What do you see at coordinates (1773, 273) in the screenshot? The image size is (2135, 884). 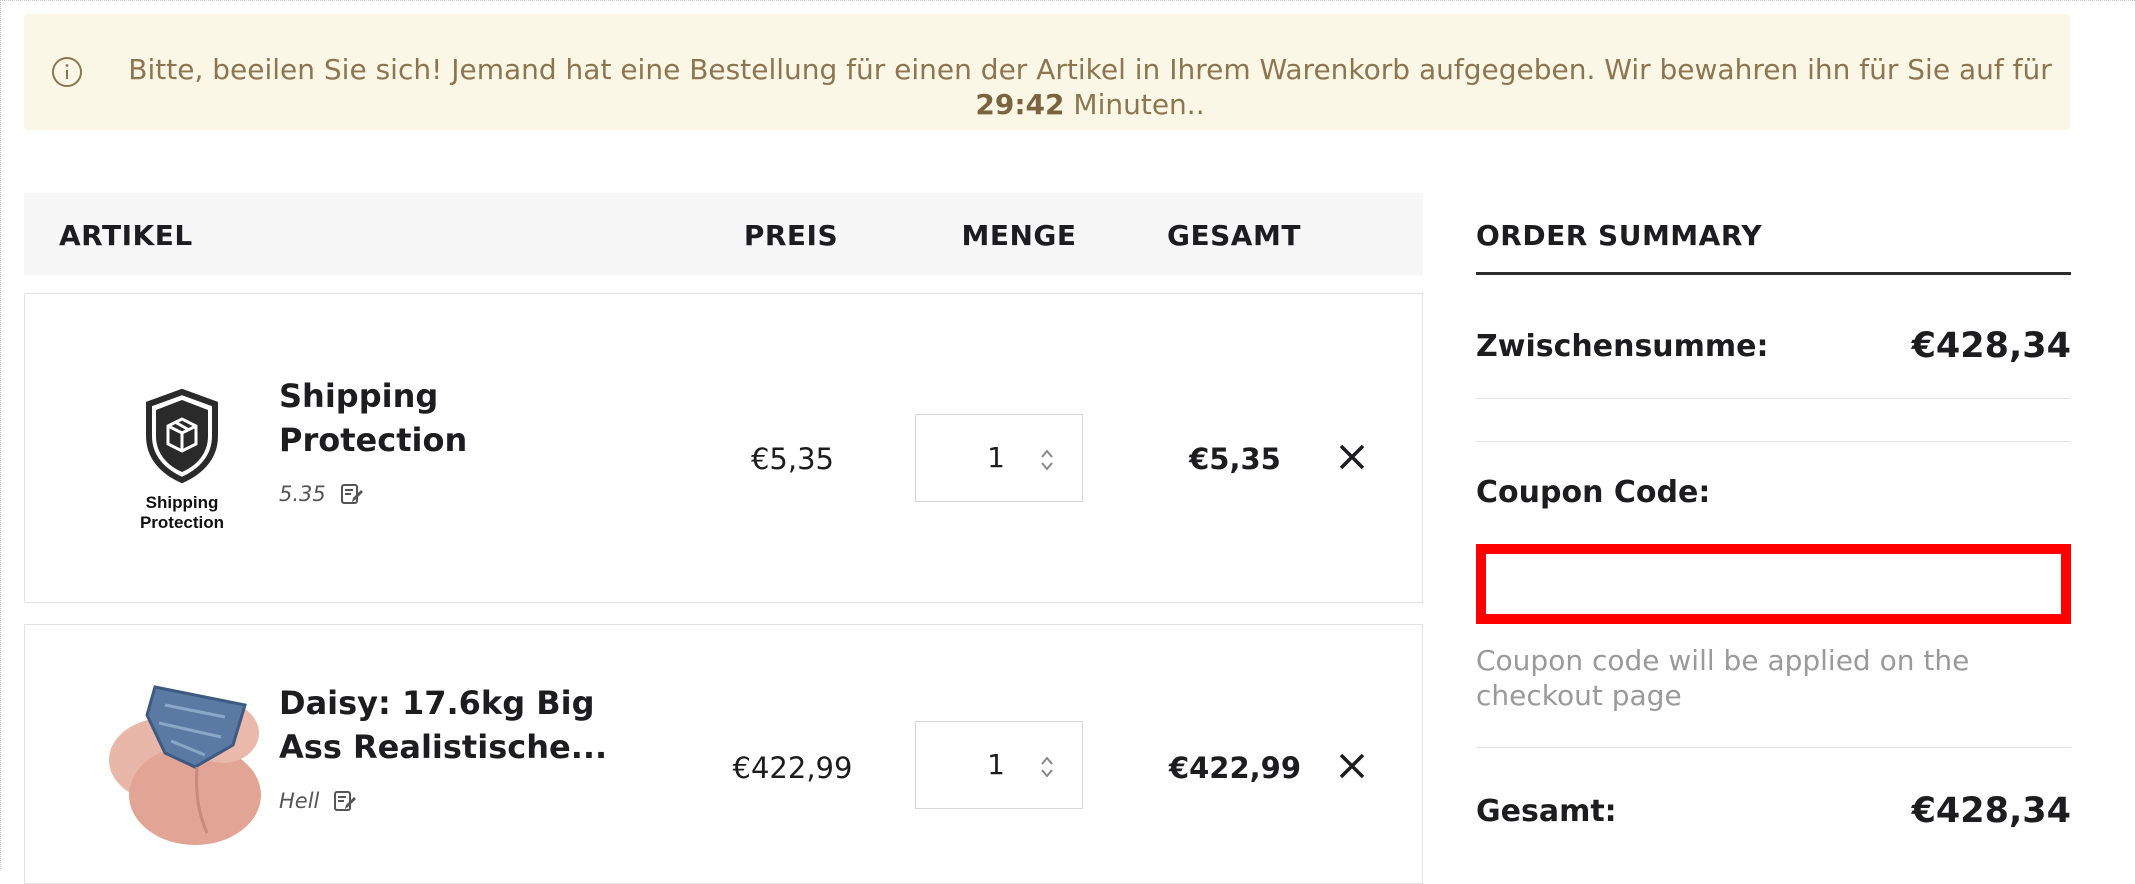 I see `summary-divider` at bounding box center [1773, 273].